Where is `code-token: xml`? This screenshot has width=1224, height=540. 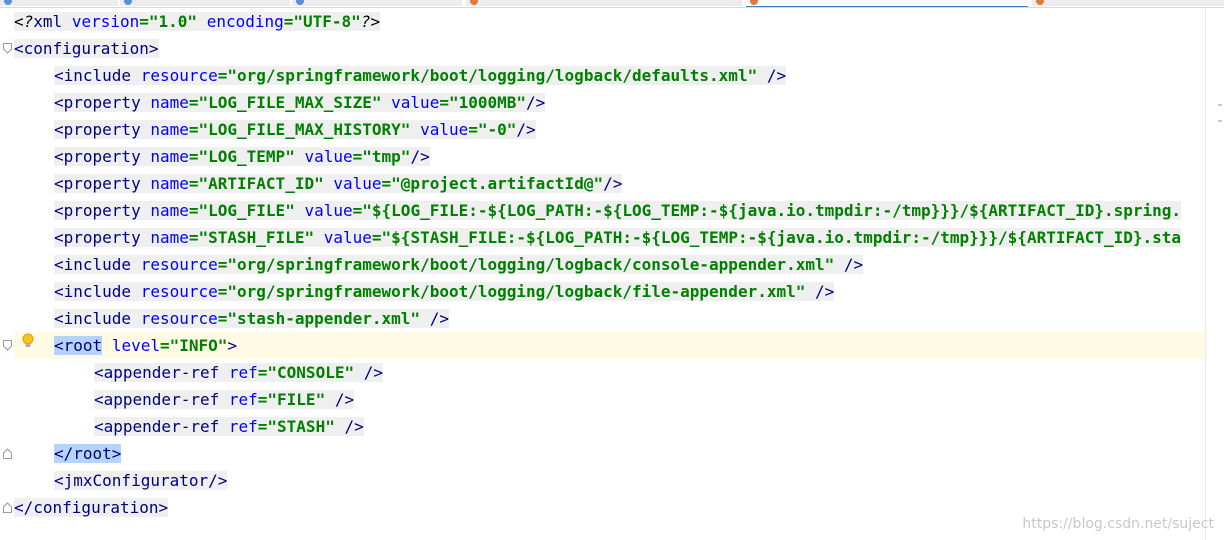
code-token: xml is located at coordinates (52, 21).